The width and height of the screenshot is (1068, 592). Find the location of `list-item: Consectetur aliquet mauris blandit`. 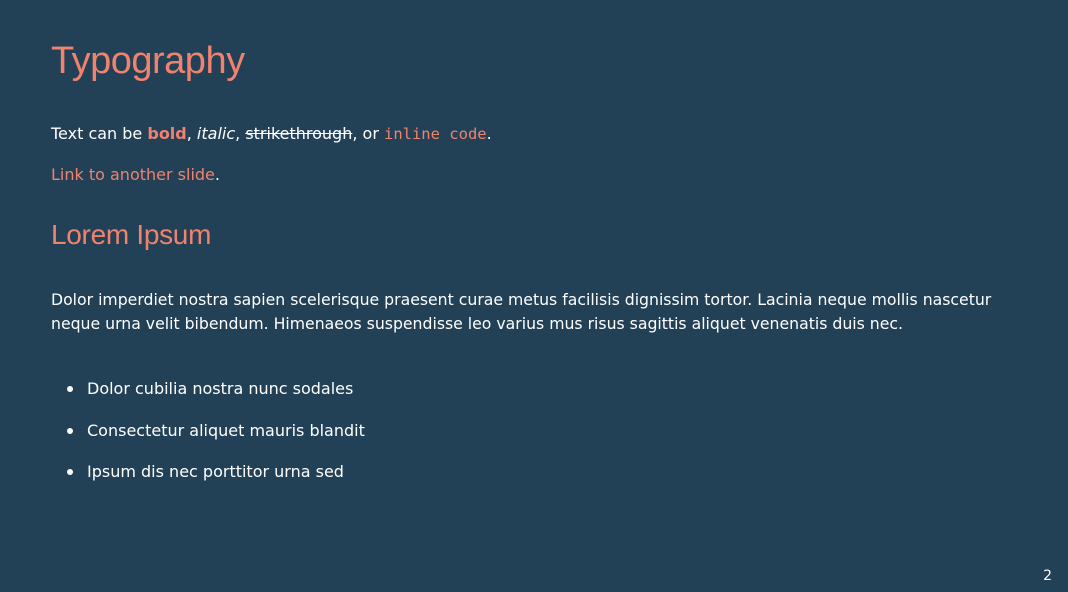

list-item: Consectetur aliquet mauris blandit is located at coordinates (208, 431).